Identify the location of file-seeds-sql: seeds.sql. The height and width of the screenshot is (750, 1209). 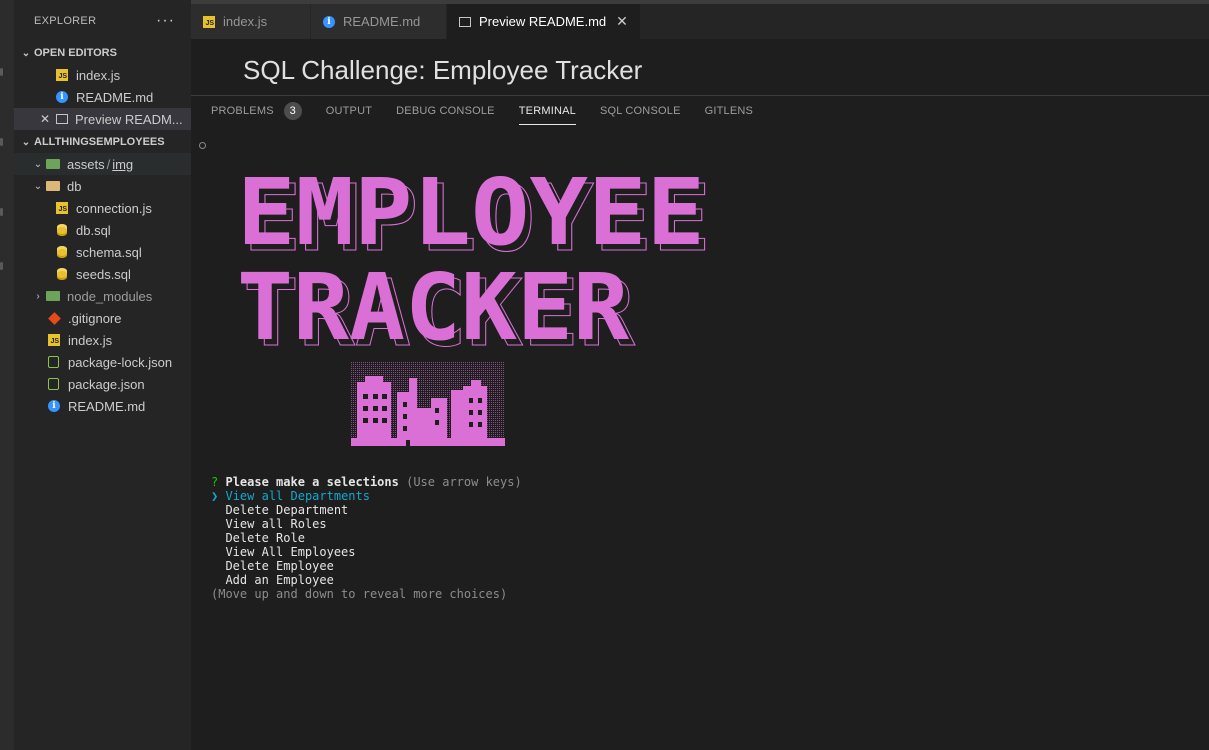
(102, 274).